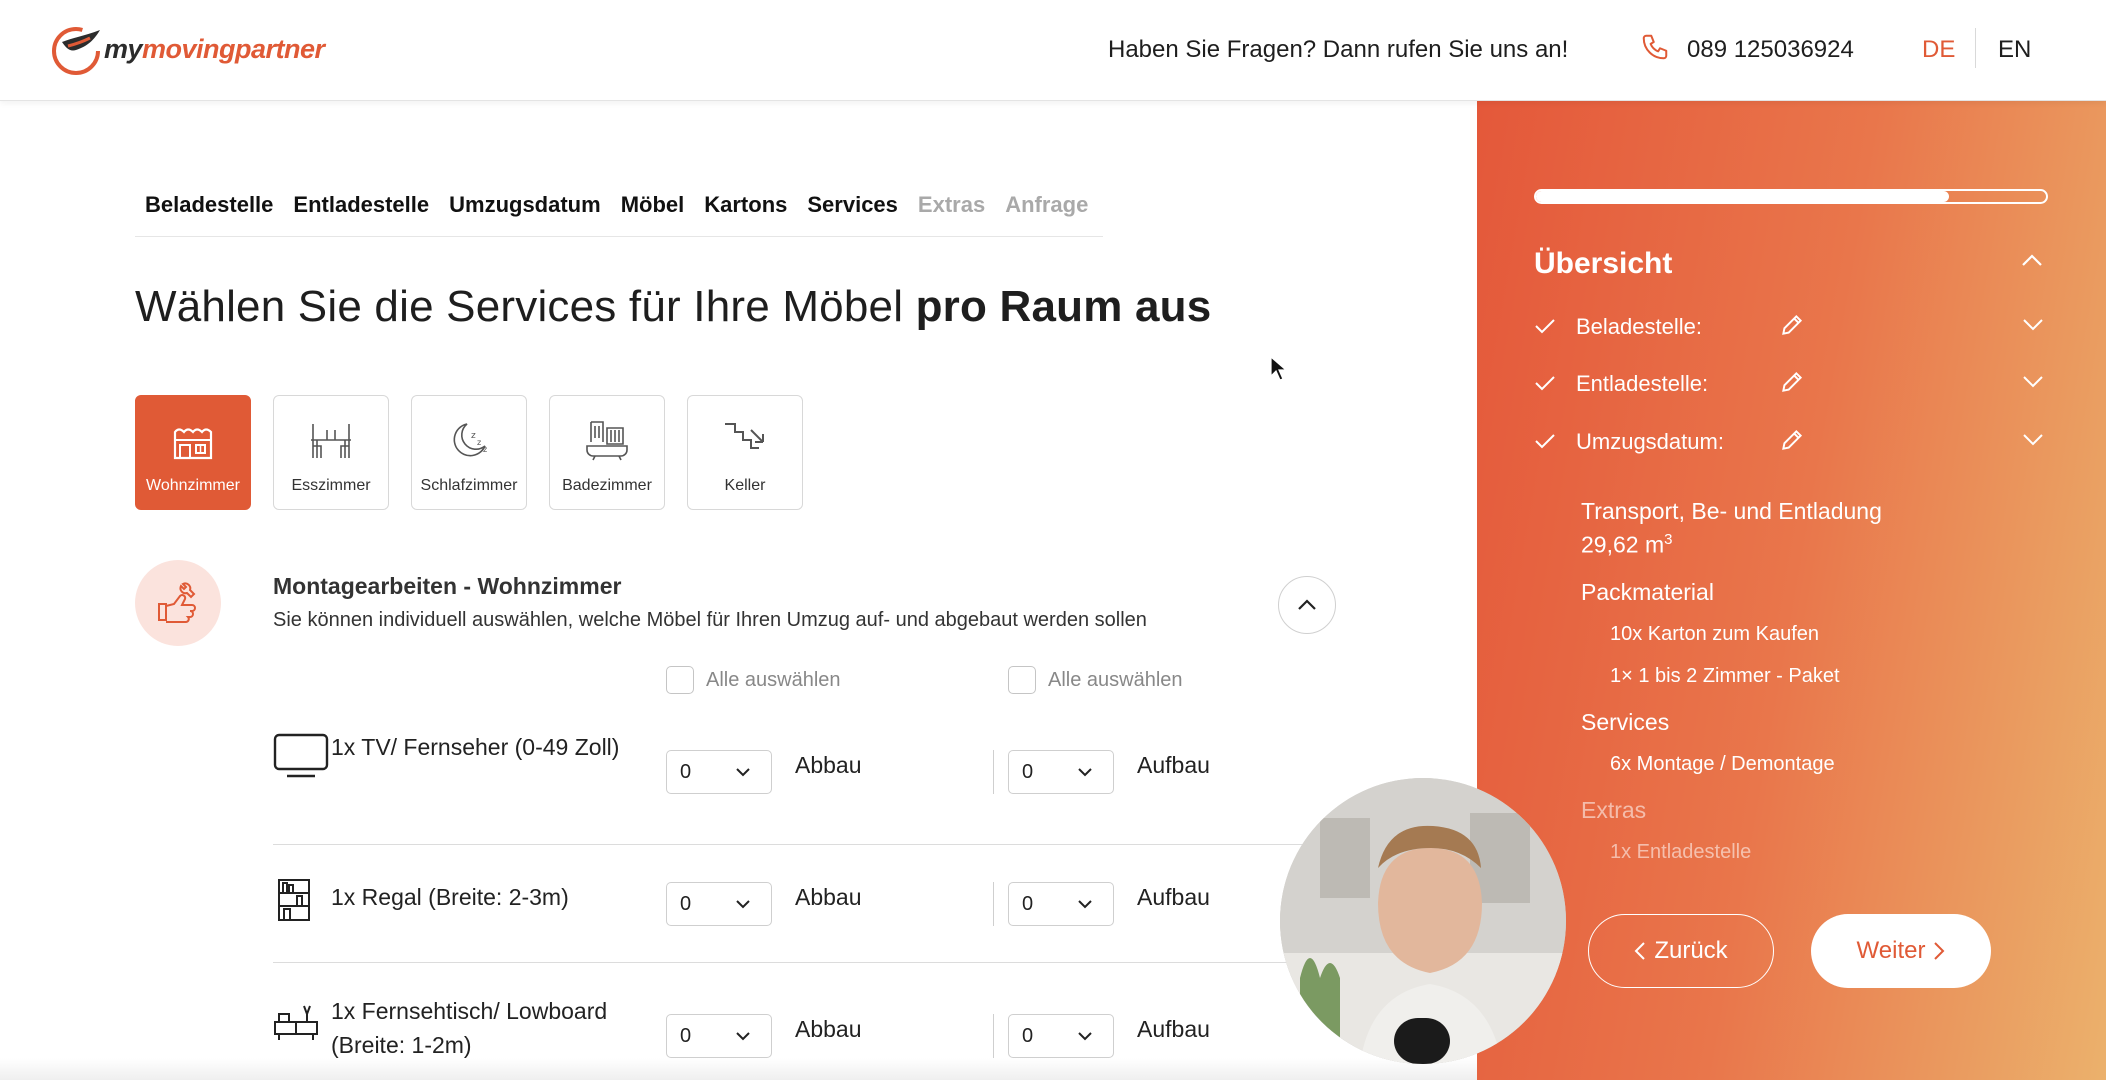 This screenshot has width=2106, height=1080. I want to click on overview-row-umzugsdatum: Umzugsdatum:, so click(1799, 443).